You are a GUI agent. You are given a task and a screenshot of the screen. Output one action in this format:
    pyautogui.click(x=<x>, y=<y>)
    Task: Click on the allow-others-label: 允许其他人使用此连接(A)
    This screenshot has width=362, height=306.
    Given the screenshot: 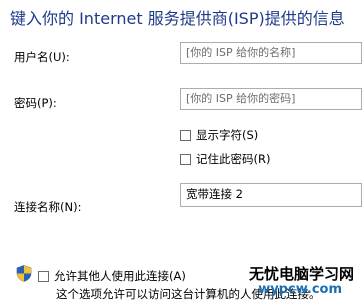 What is the action you would take?
    pyautogui.click(x=120, y=276)
    